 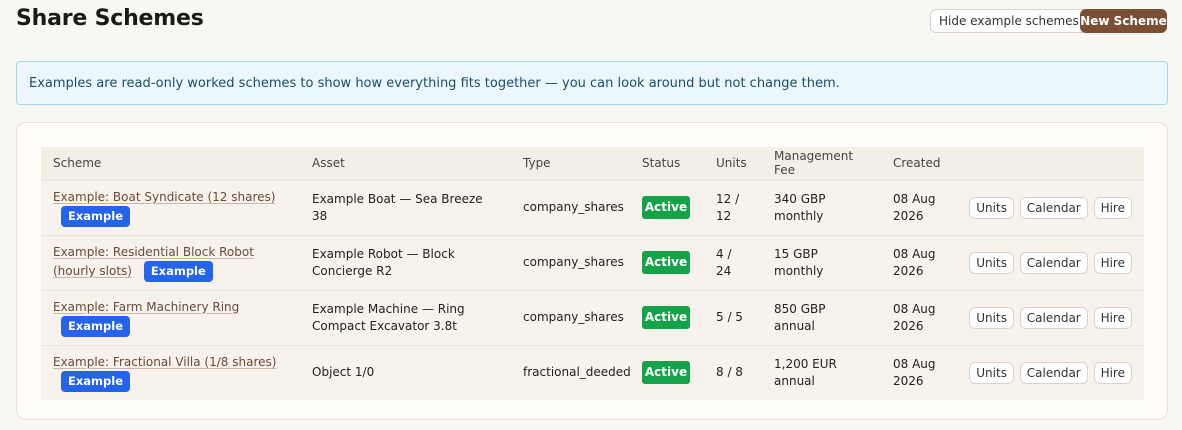 What do you see at coordinates (1049, 163) in the screenshot?
I see `col-header-actions` at bounding box center [1049, 163].